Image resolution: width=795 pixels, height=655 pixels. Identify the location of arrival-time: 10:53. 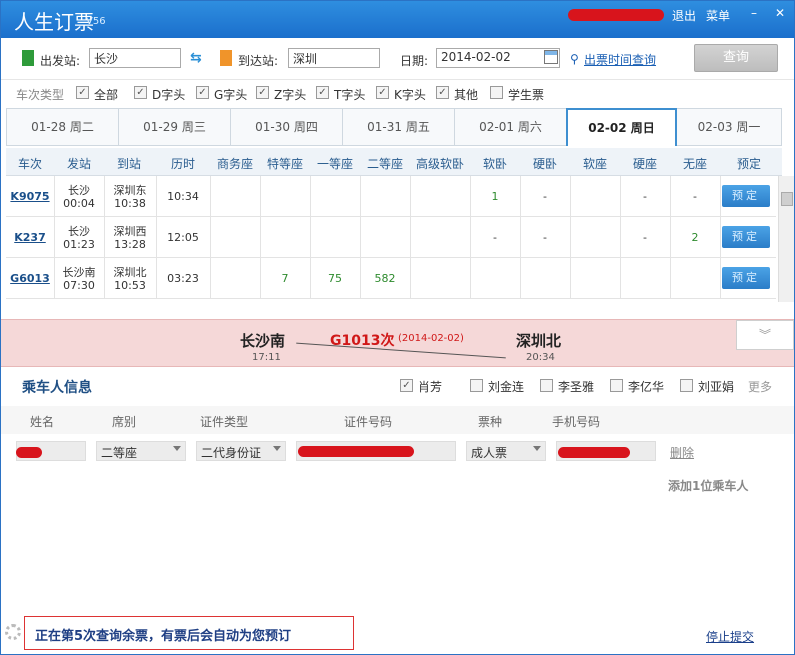
(130, 285).